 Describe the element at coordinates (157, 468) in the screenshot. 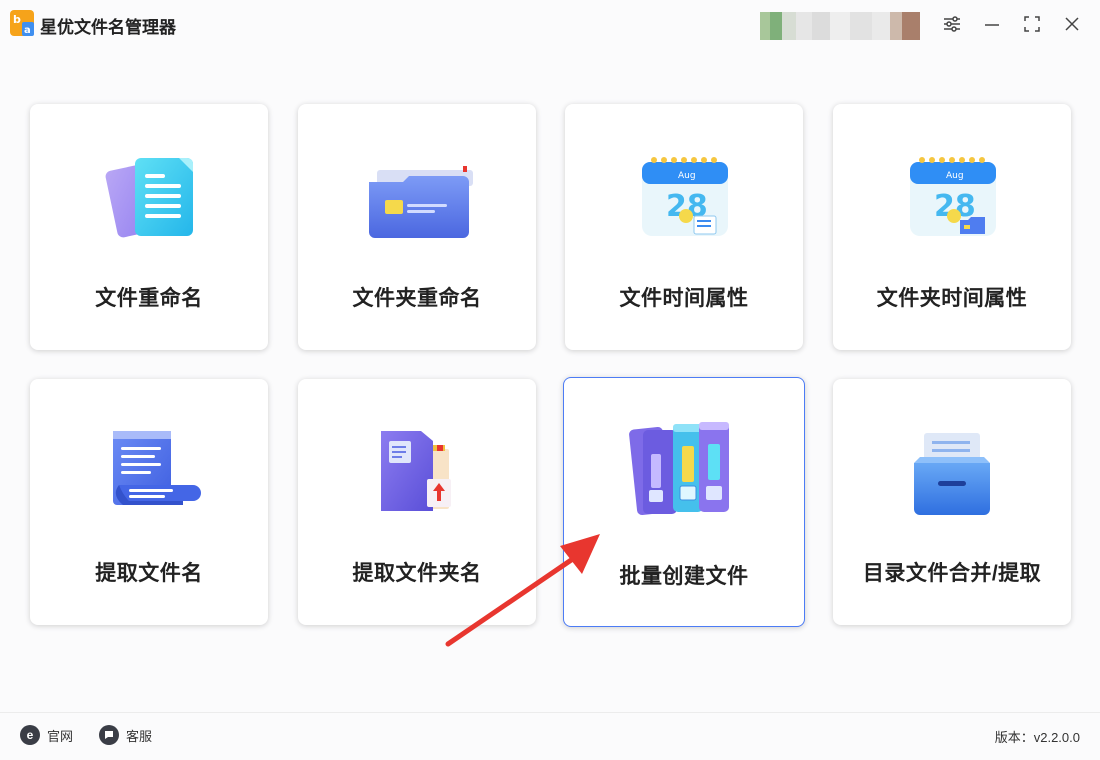

I see `scroll-document-icon` at that location.